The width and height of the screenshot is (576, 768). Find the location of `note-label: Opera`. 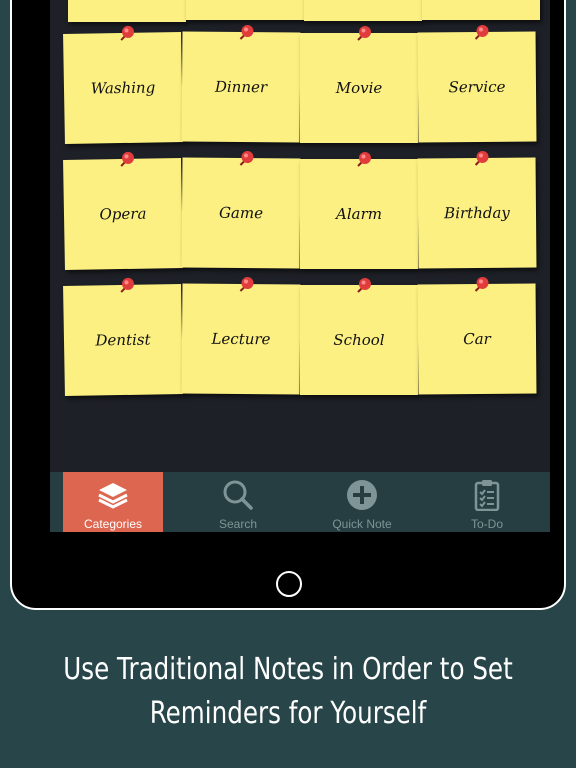

note-label: Opera is located at coordinates (123, 214).